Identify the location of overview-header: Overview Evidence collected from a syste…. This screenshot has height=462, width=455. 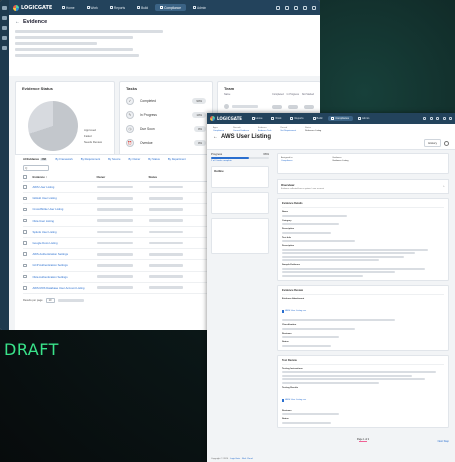
(363, 186).